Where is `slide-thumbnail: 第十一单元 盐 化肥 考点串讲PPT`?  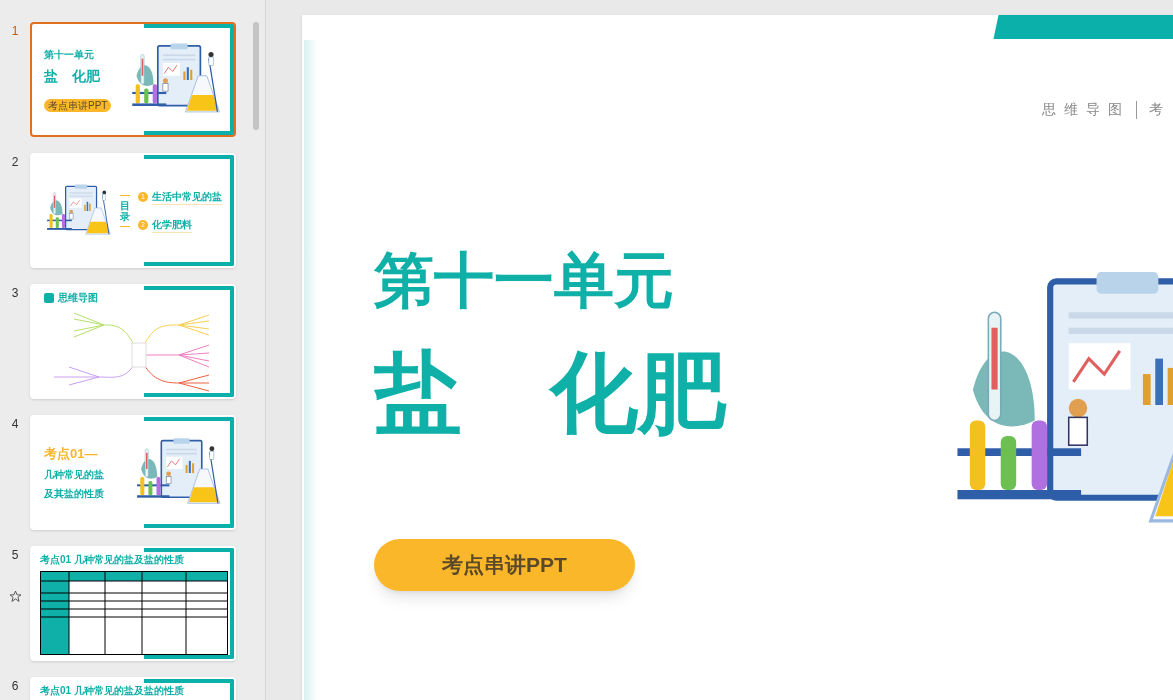 slide-thumbnail: 第十一单元 盐 化肥 考点串讲PPT is located at coordinates (133, 79).